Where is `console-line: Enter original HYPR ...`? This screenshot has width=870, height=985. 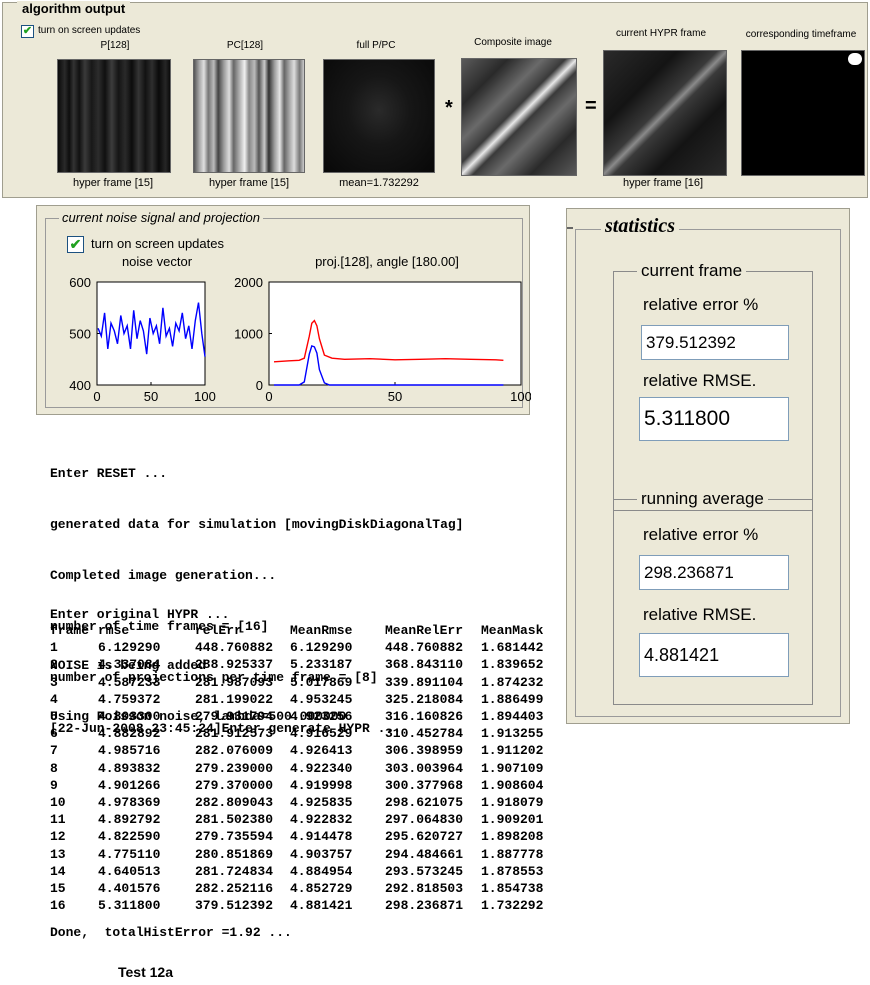
console-line: Enter original HYPR ... is located at coordinates (140, 614).